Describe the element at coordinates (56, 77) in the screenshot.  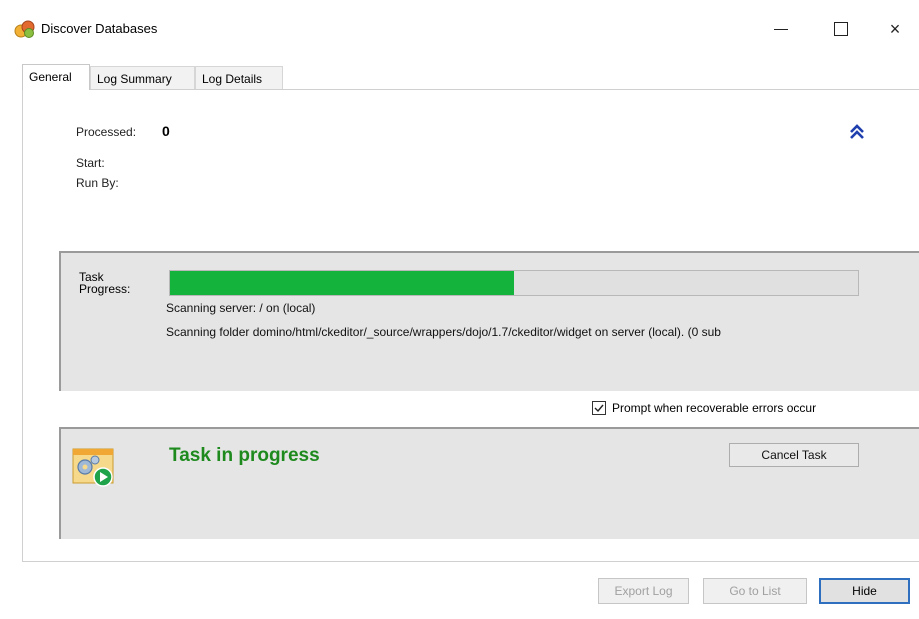
I see `tab-general: General` at that location.